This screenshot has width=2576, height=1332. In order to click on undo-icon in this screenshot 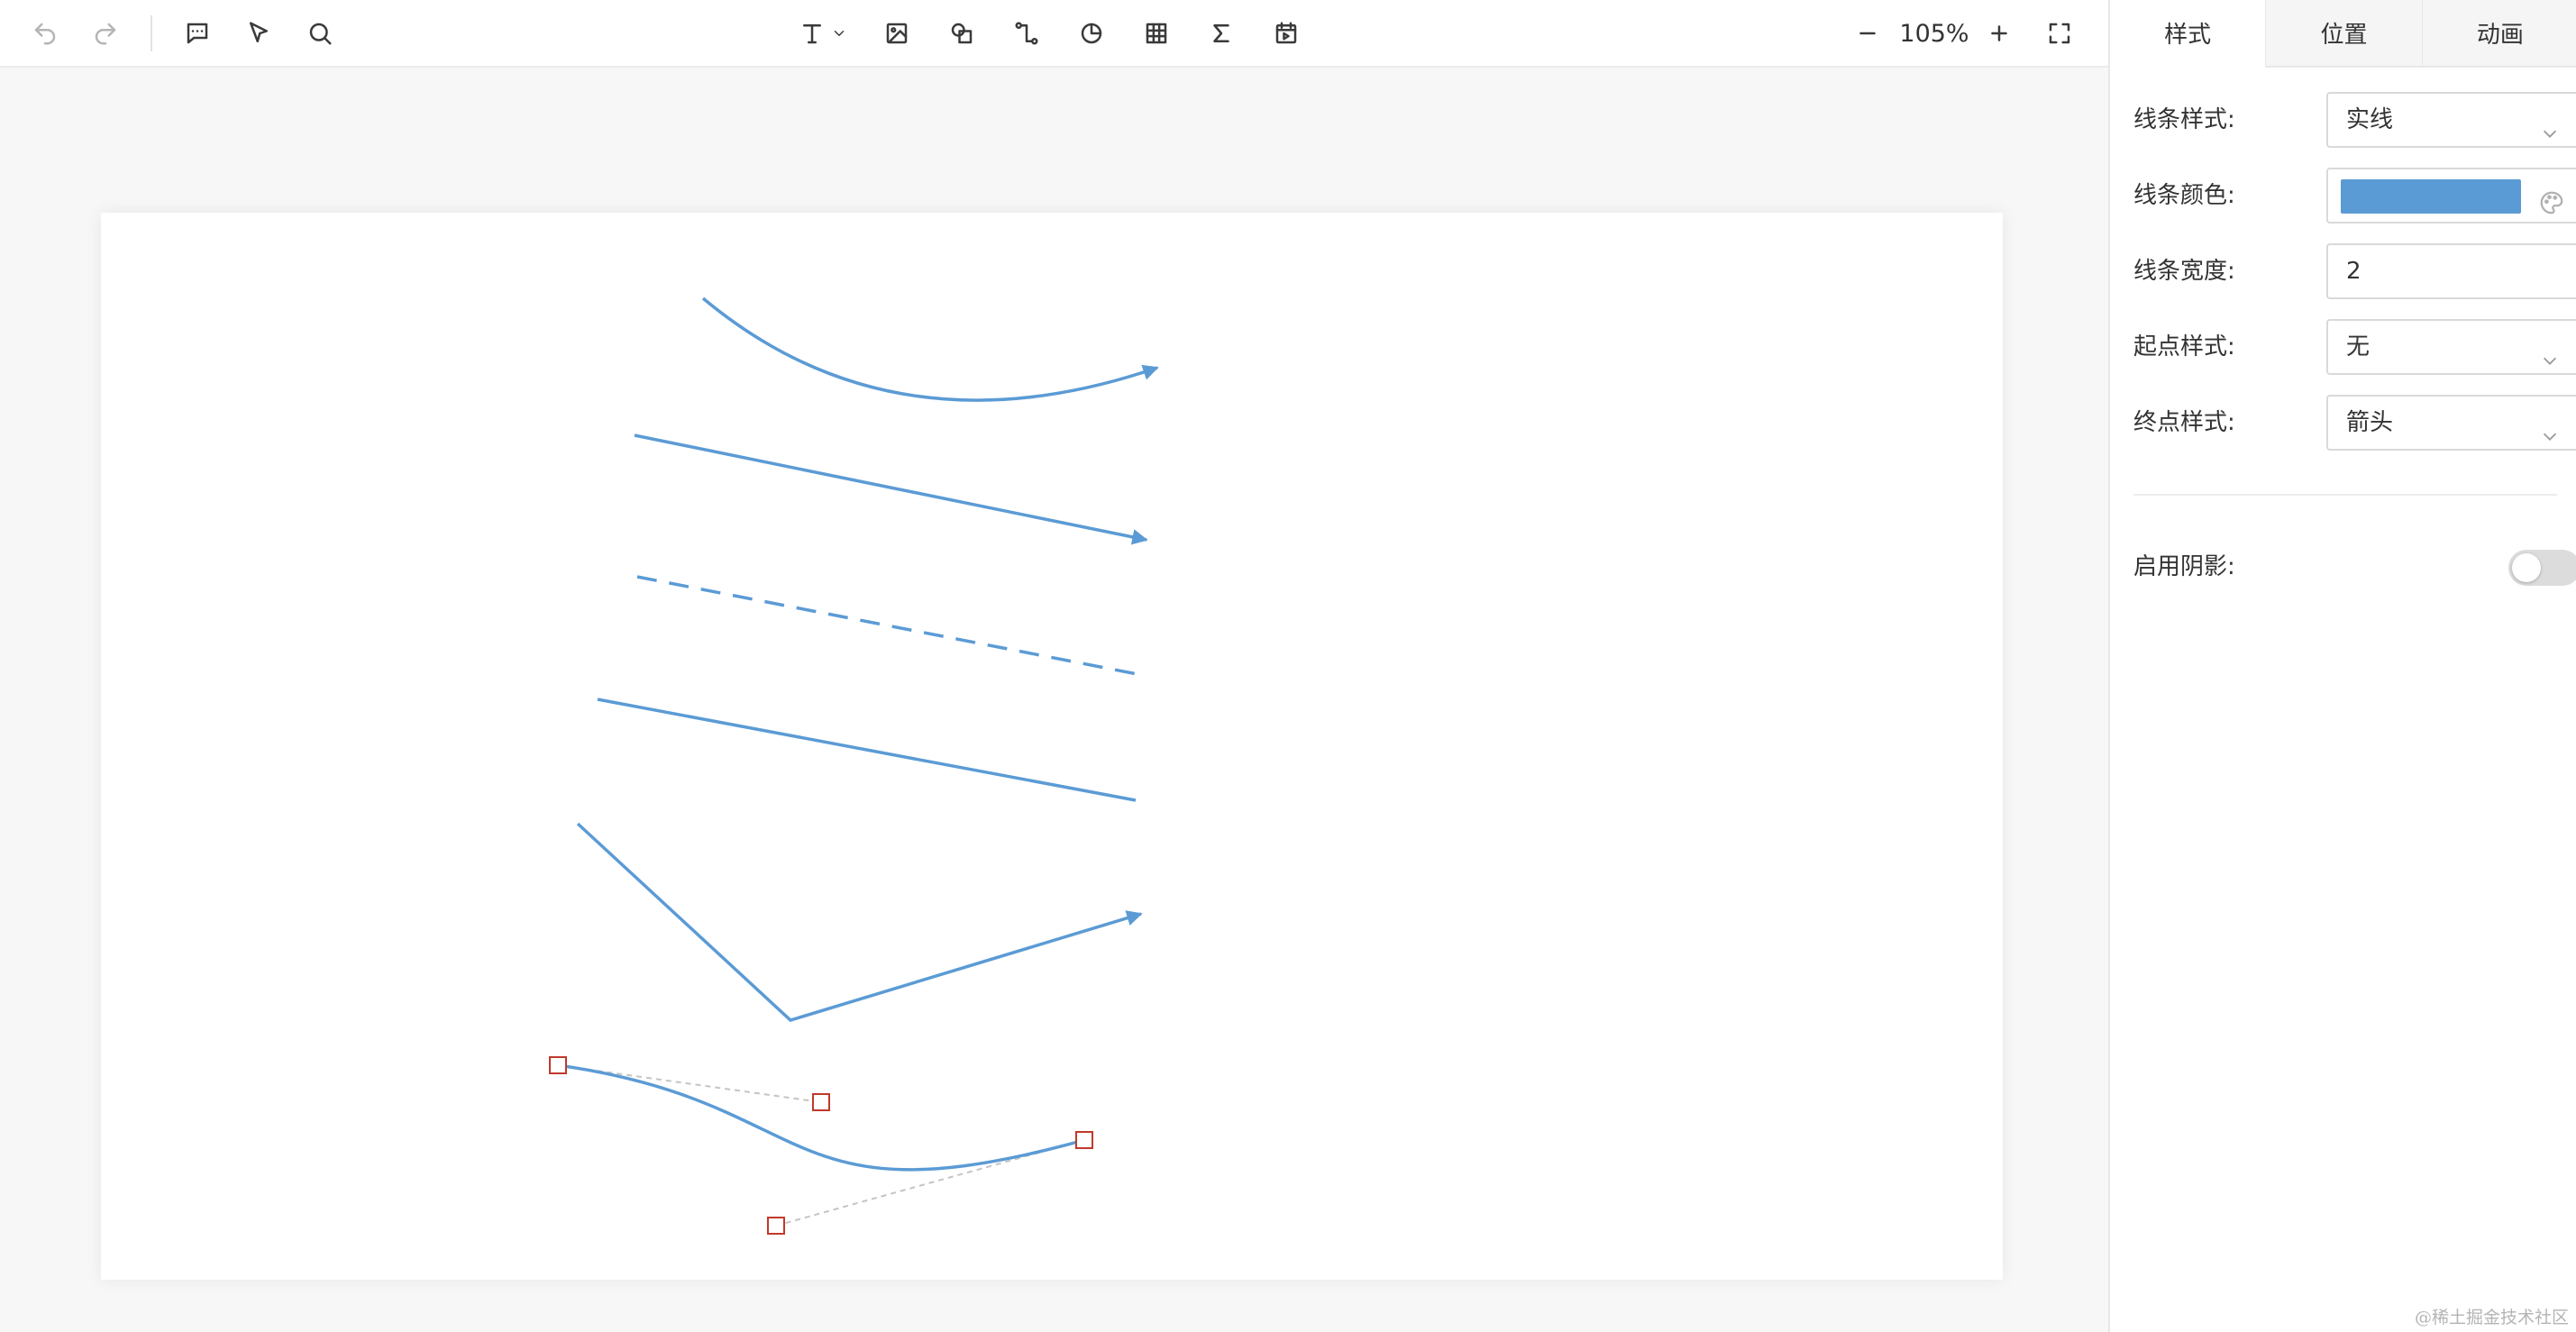, I will do `click(45, 33)`.